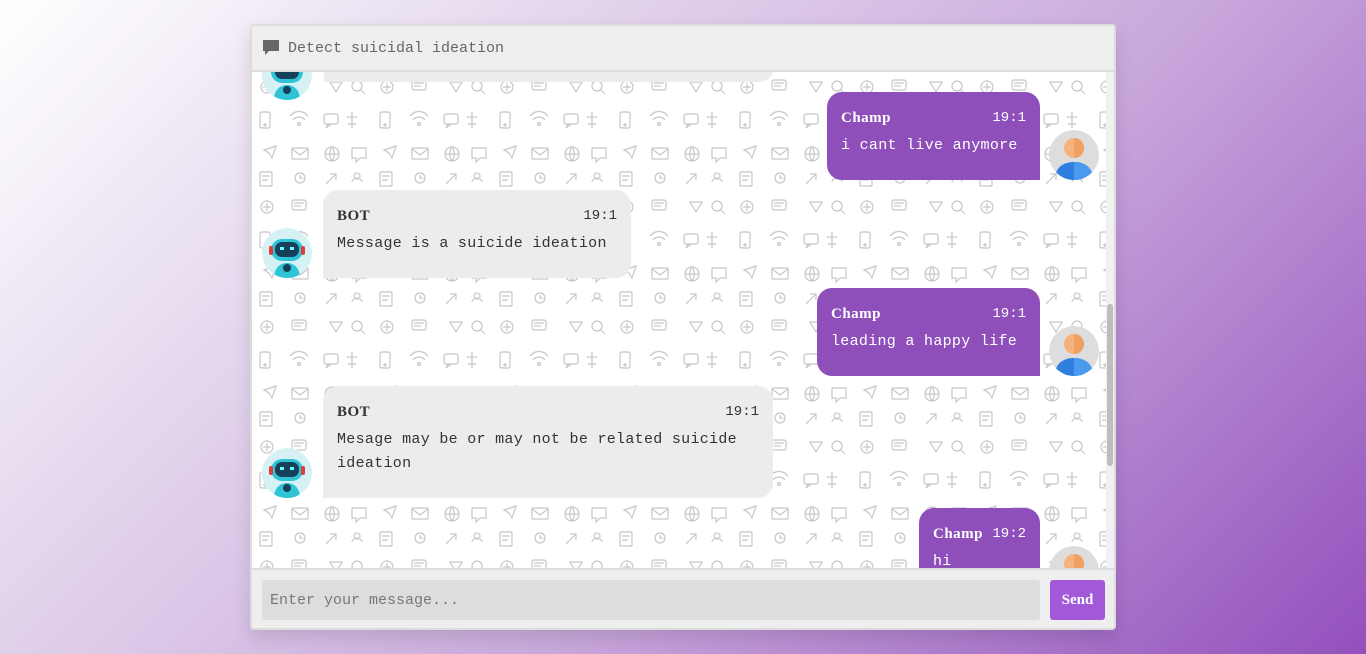 The image size is (1366, 654). What do you see at coordinates (396, 48) in the screenshot?
I see `chat-title: Detect suicidal ideation` at bounding box center [396, 48].